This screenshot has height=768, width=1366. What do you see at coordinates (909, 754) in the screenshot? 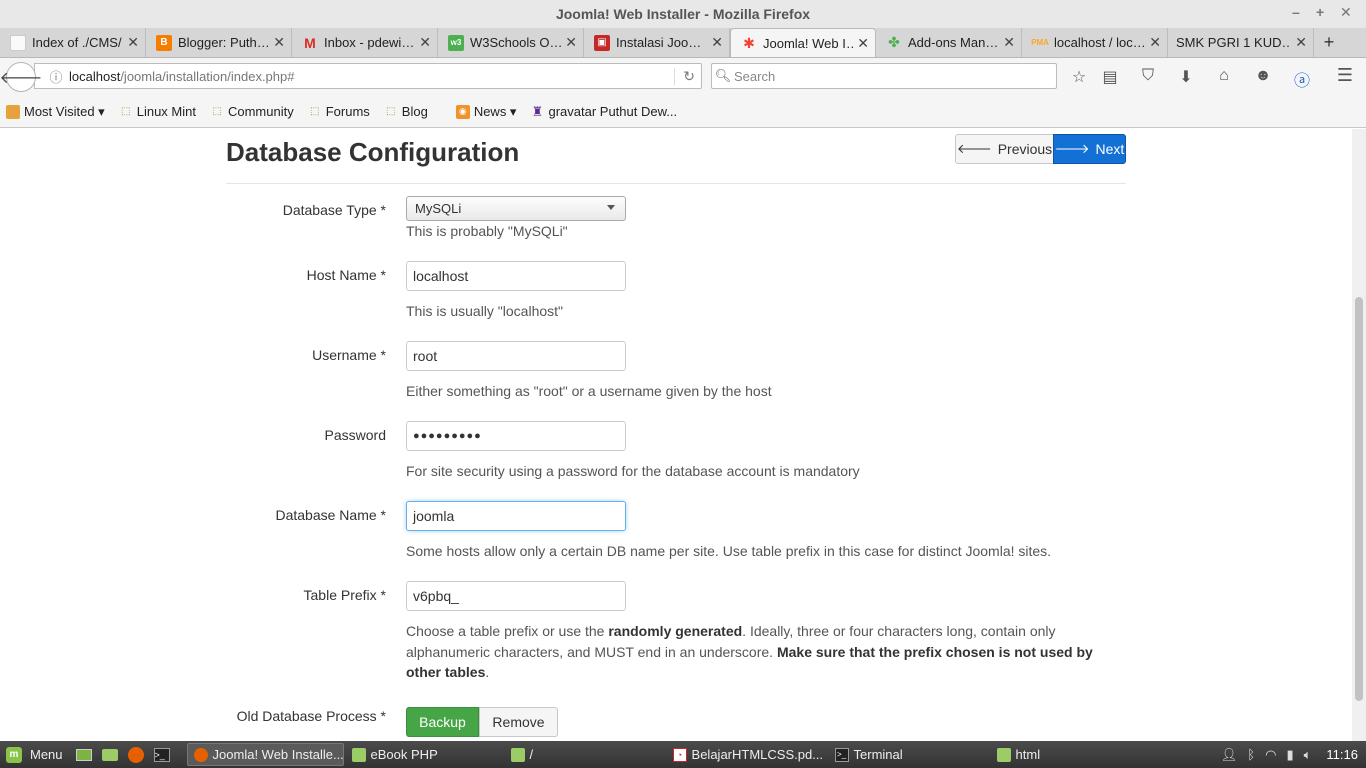
I see `taskbar-window-terminal: >_ Terminal` at bounding box center [909, 754].